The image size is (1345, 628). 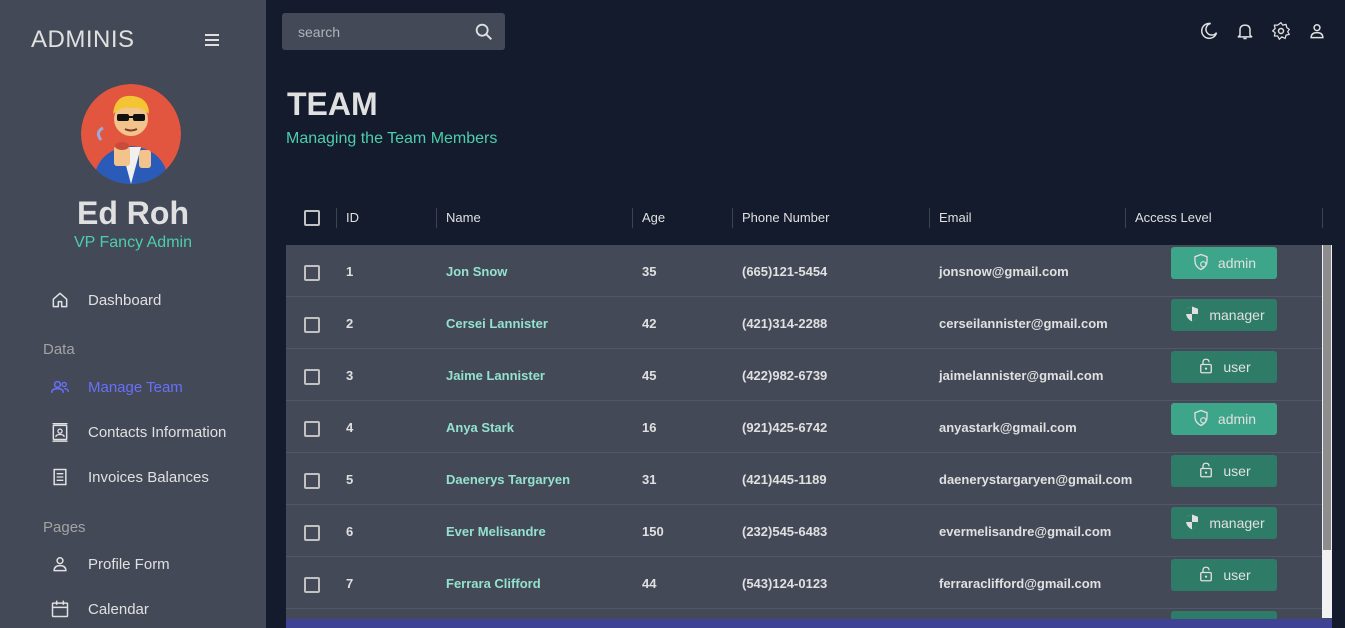 What do you see at coordinates (1036, 479) in the screenshot?
I see `cell-email: daenerystargaryen@gmail.com` at bounding box center [1036, 479].